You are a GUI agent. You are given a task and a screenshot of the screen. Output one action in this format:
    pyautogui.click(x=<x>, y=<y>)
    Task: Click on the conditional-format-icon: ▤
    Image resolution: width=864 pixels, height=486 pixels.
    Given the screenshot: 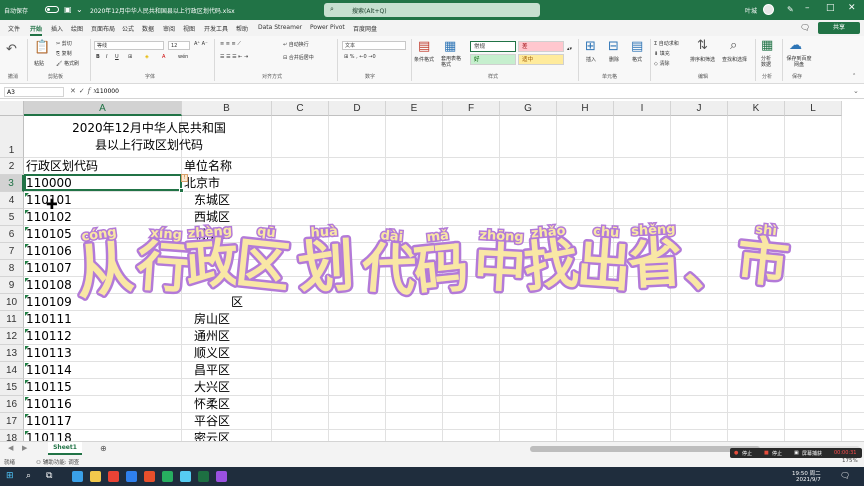 What is the action you would take?
    pyautogui.click(x=424, y=46)
    